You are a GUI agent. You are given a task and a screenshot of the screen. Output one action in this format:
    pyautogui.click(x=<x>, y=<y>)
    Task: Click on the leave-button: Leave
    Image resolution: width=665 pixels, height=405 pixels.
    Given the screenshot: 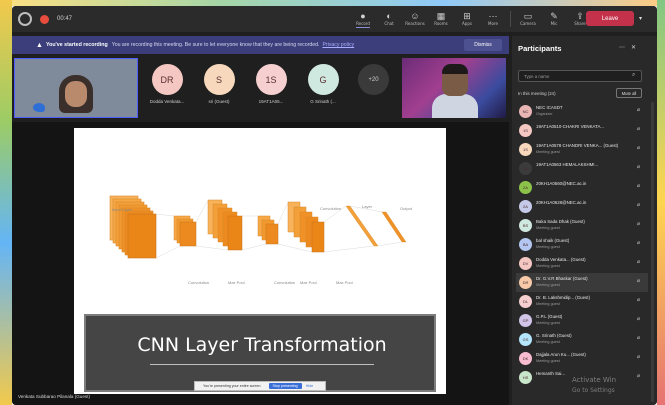 What is the action you would take?
    pyautogui.click(x=610, y=18)
    